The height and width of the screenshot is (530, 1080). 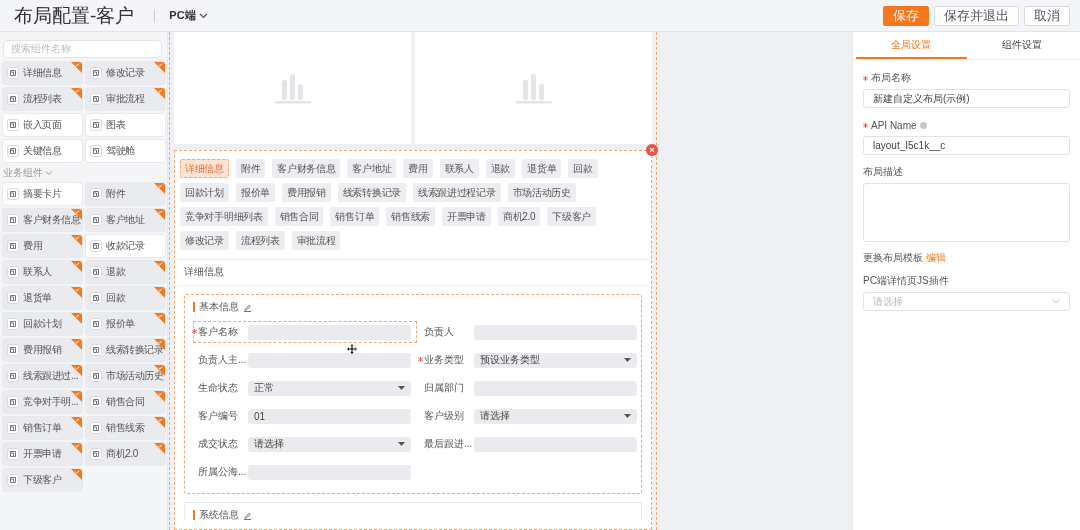 What do you see at coordinates (203, 15) in the screenshot?
I see `chevron-down-icon` at bounding box center [203, 15].